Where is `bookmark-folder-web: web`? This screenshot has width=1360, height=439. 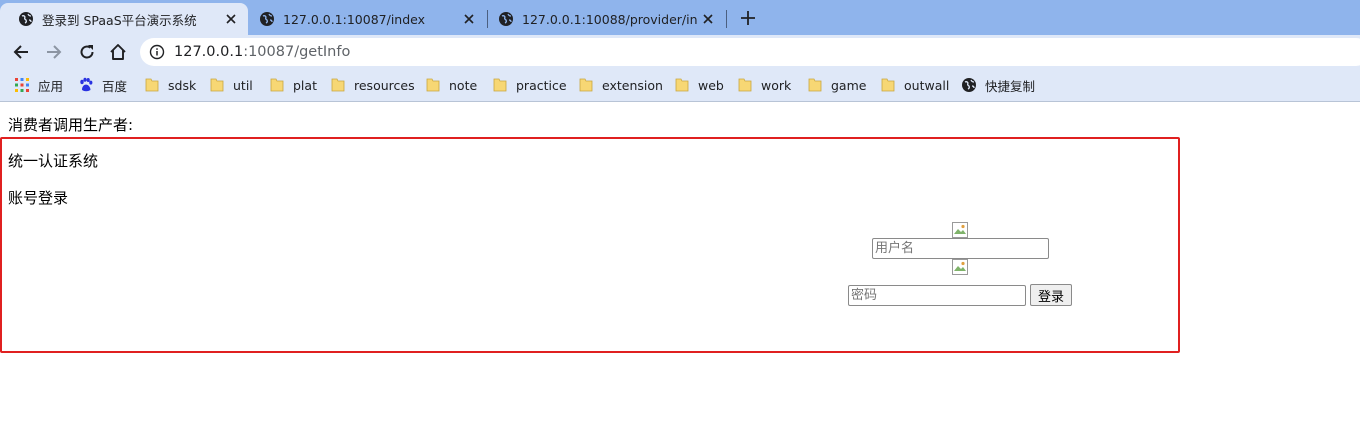 bookmark-folder-web: web is located at coordinates (699, 85).